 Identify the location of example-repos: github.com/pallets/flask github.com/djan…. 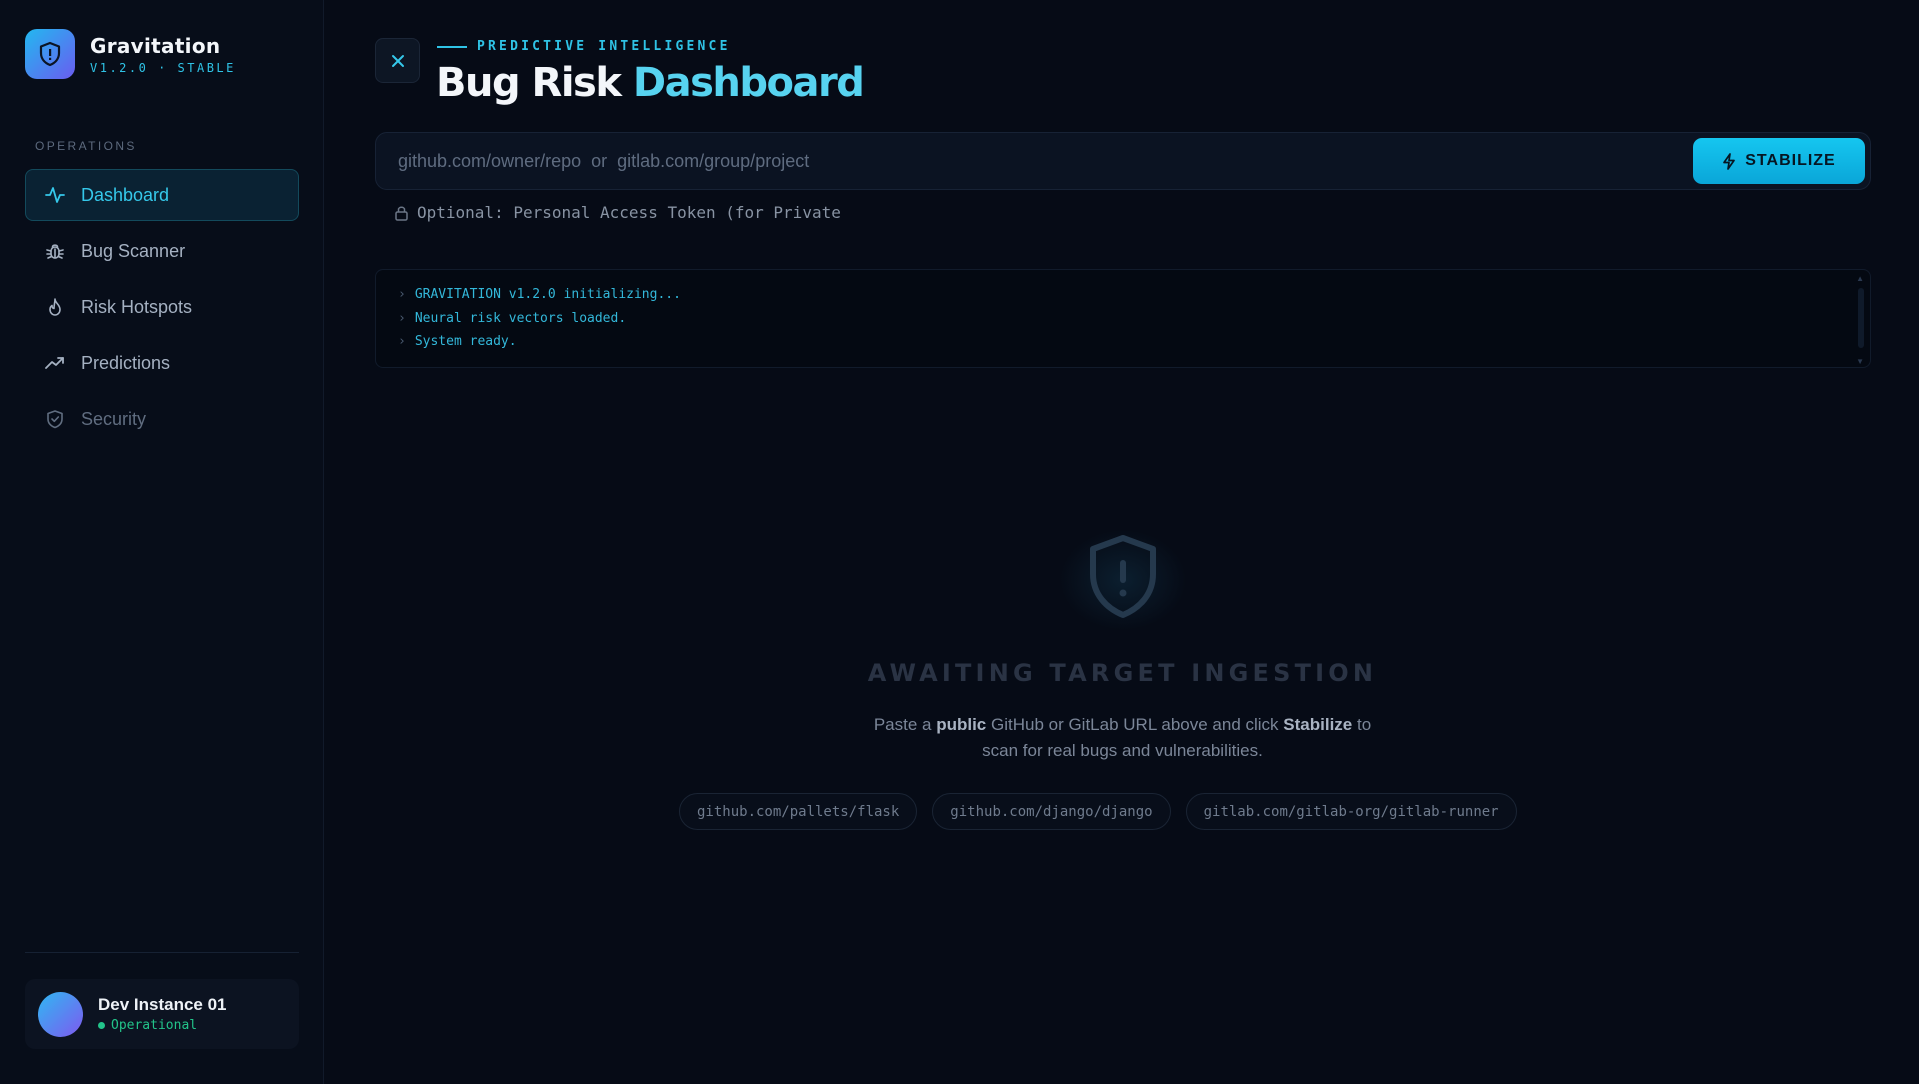
(1105, 811).